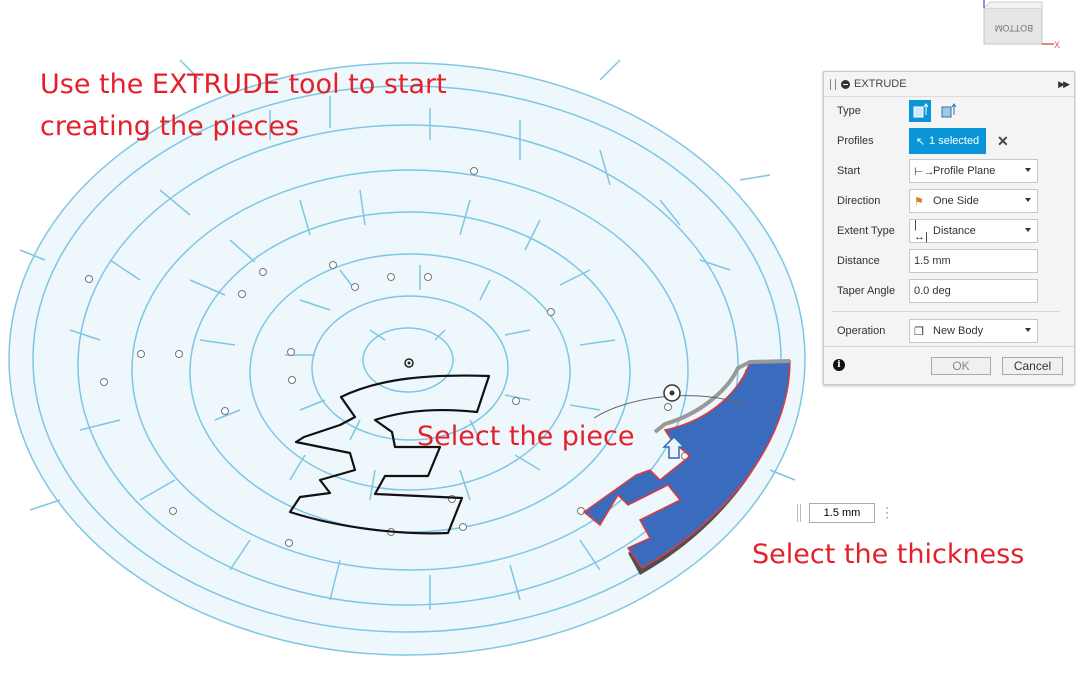 The height and width of the screenshot is (678, 1076). What do you see at coordinates (526, 436) in the screenshot?
I see `select-piece-label: Select the piece` at bounding box center [526, 436].